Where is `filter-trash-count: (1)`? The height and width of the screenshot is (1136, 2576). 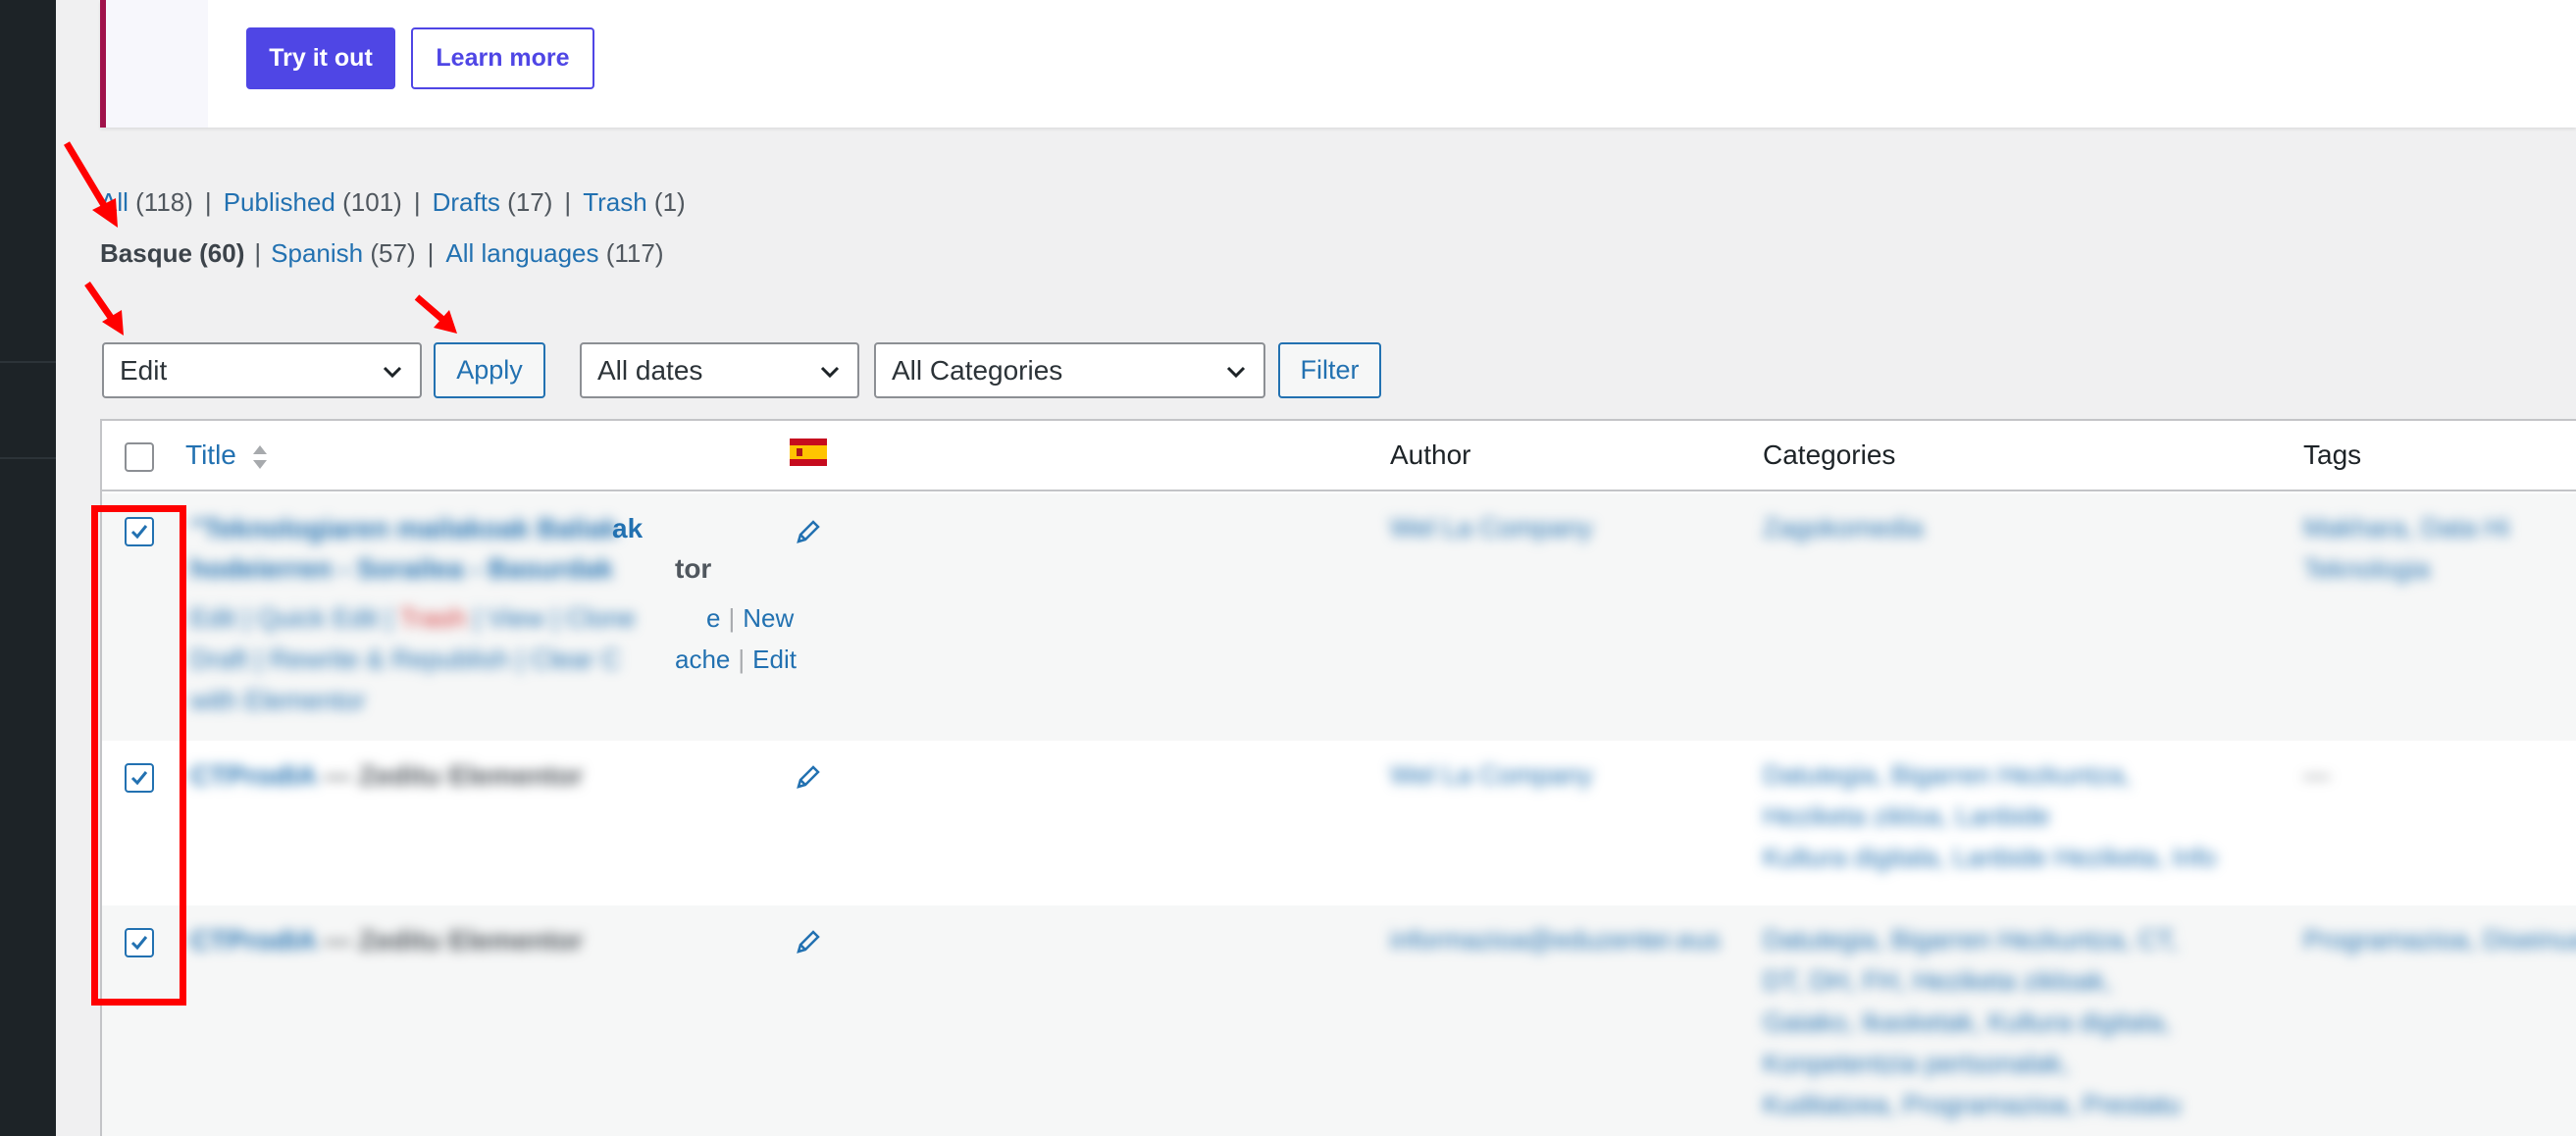 filter-trash-count: (1) is located at coordinates (669, 202).